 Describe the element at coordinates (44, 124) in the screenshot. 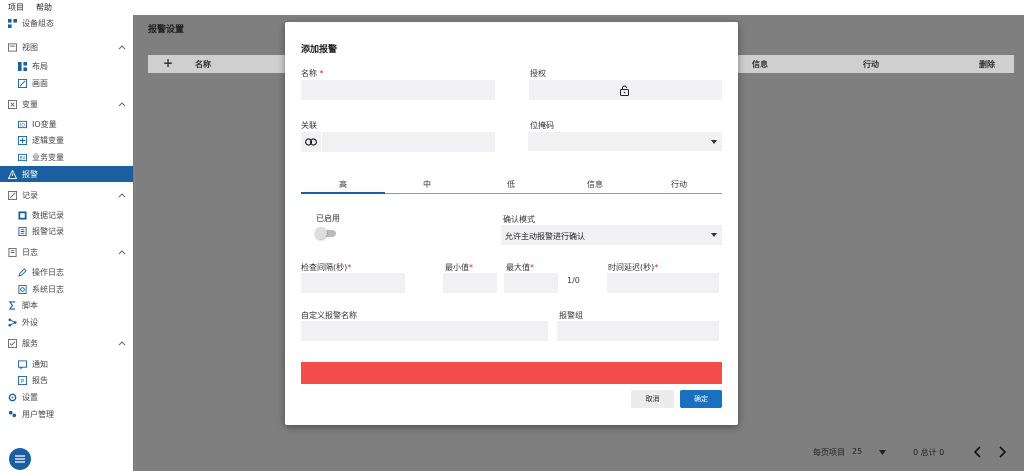

I see `sidebar-label: IO变量` at that location.